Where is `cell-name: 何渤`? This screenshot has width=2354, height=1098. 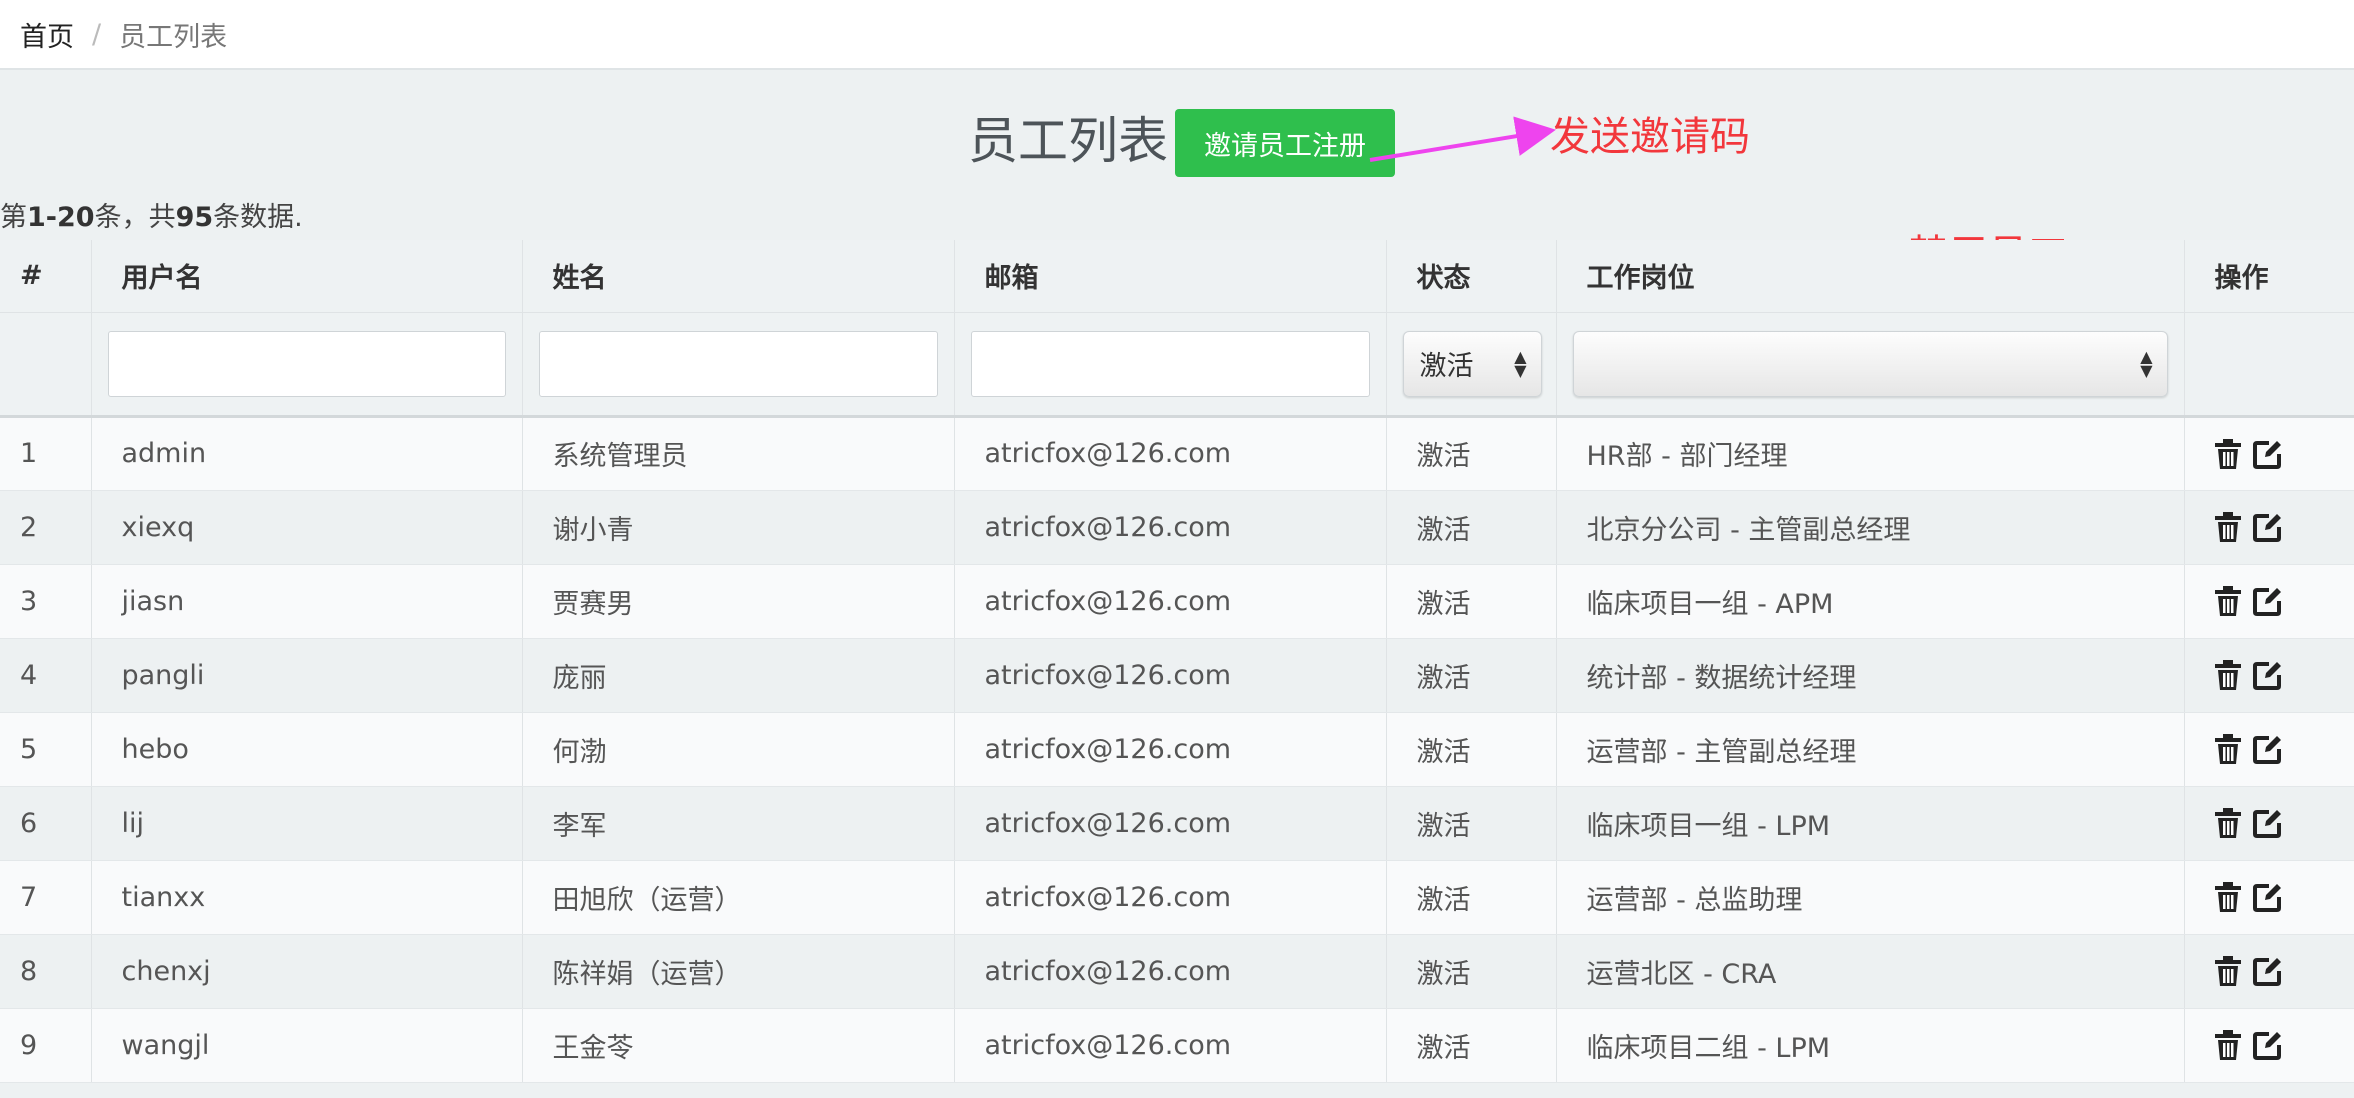 cell-name: 何渤 is located at coordinates (737, 749).